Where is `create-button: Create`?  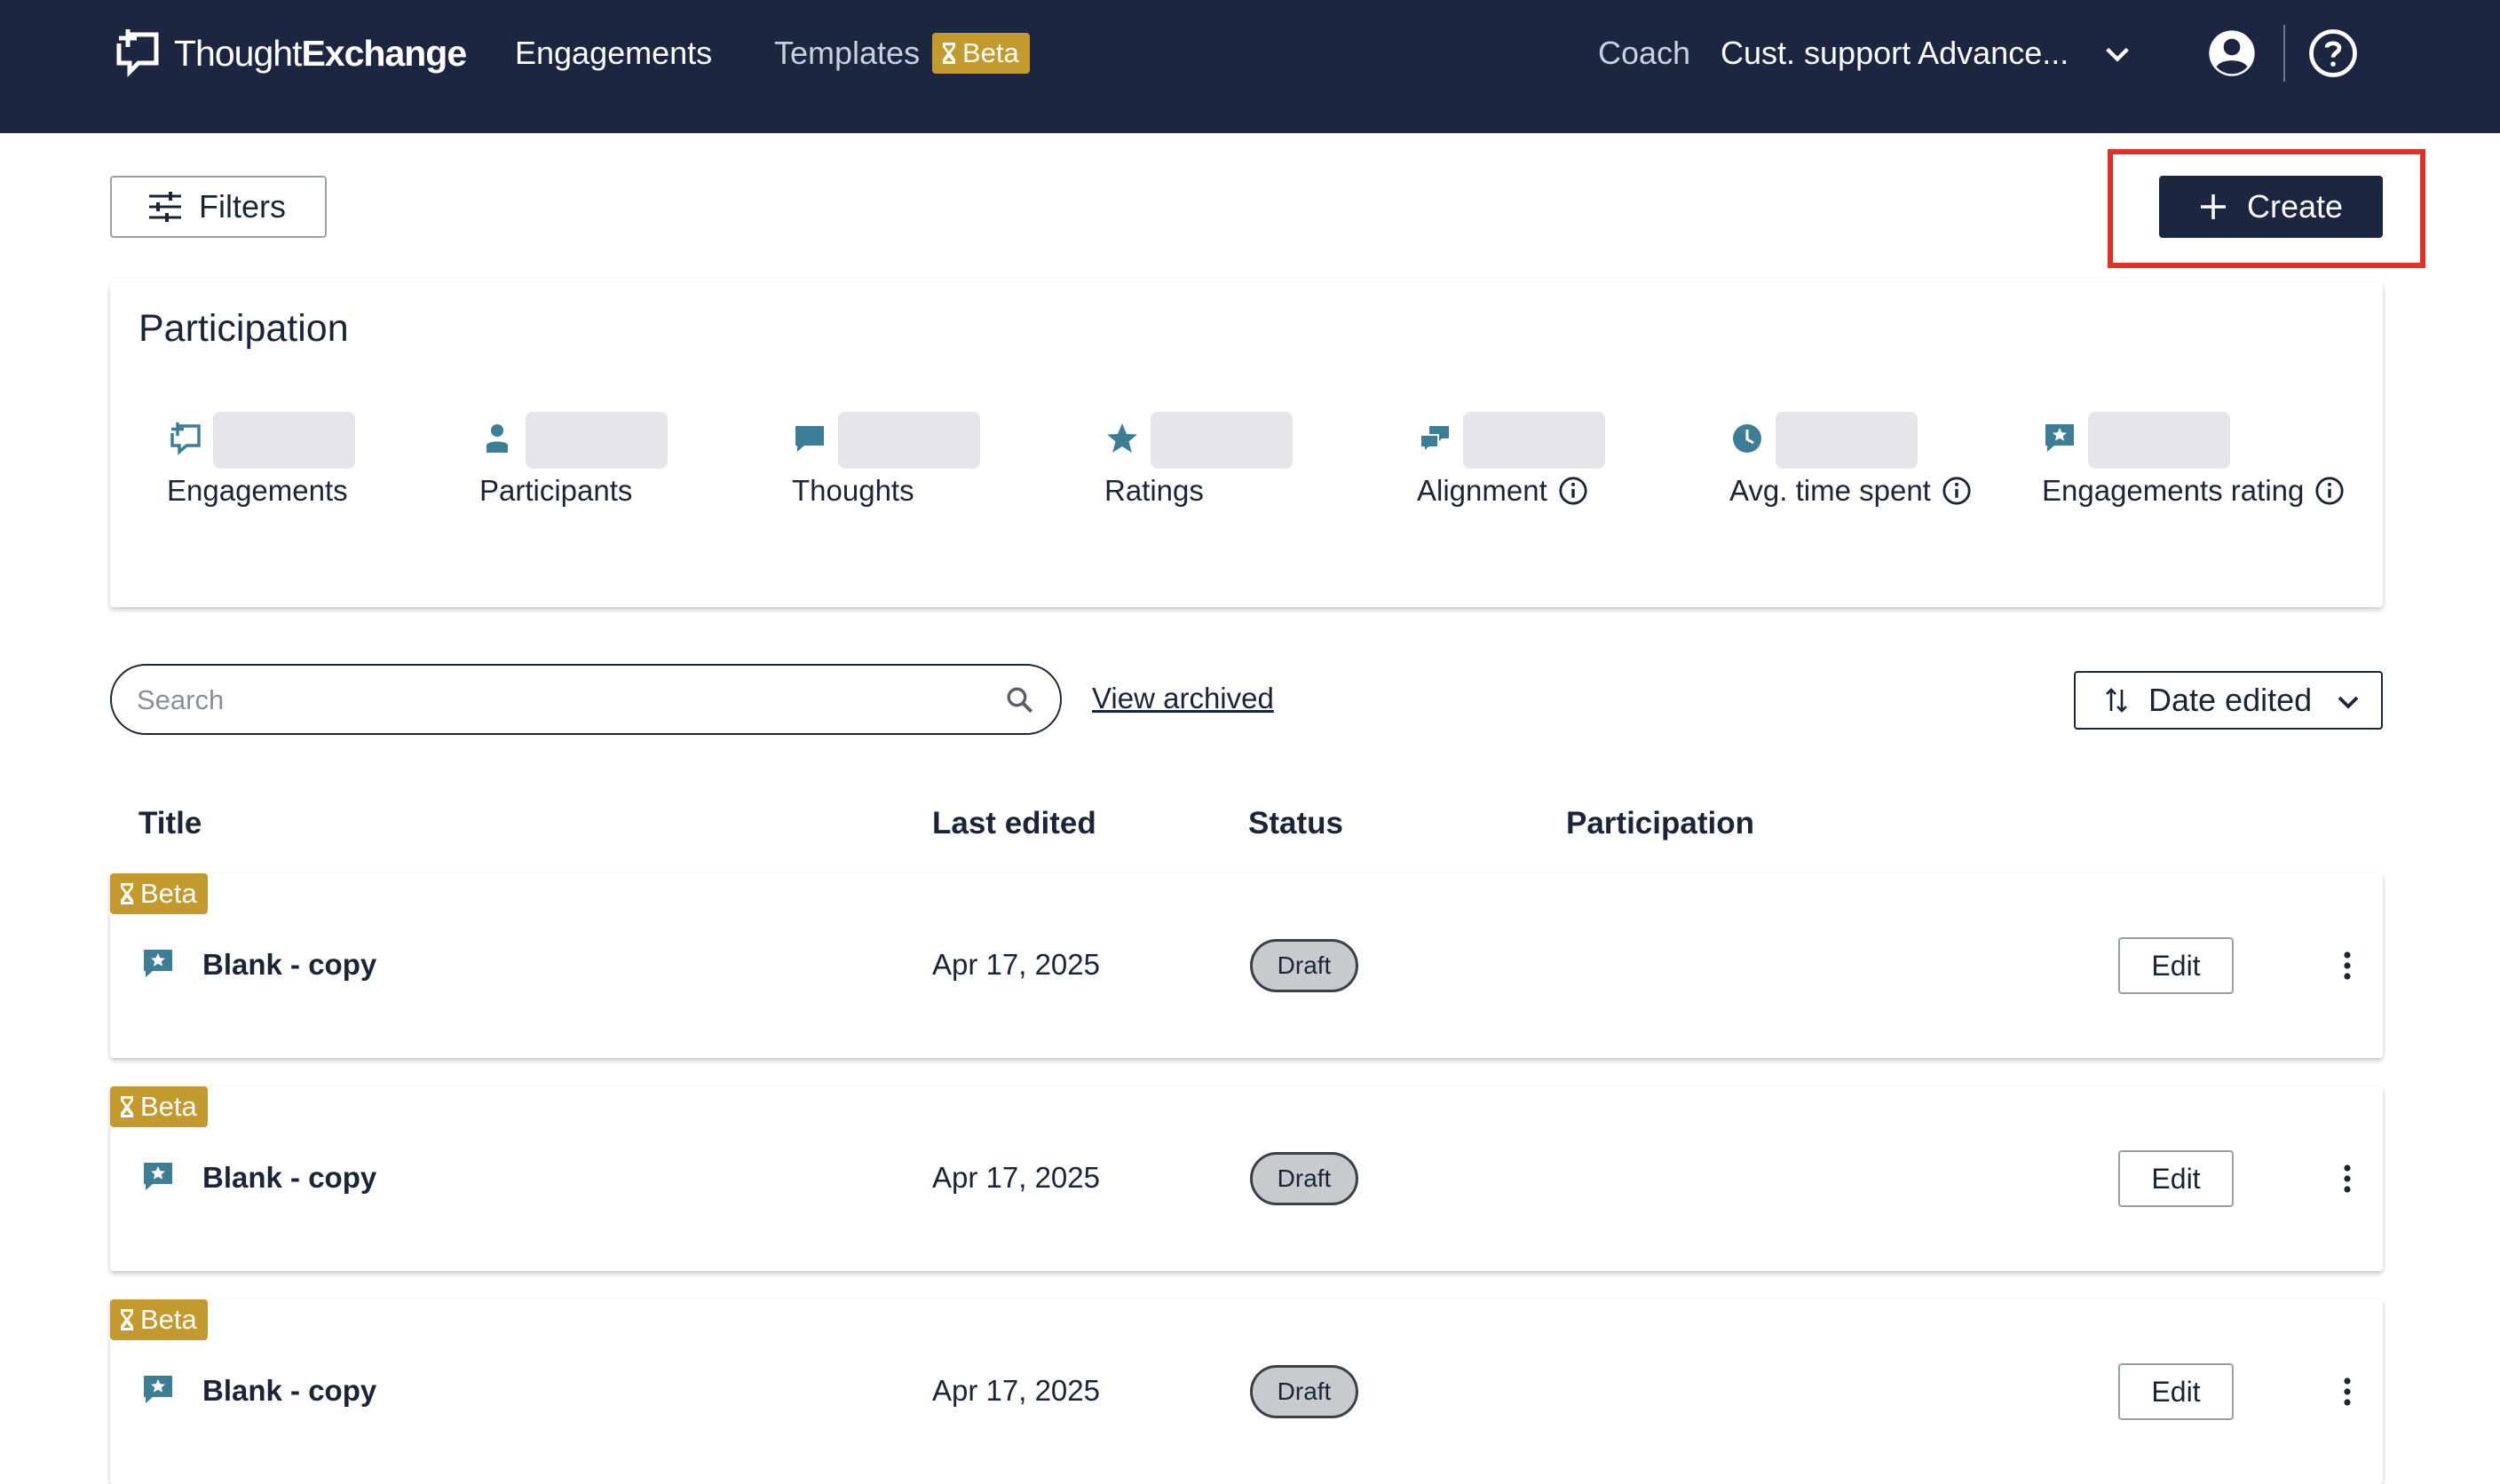 create-button: Create is located at coordinates (2271, 207).